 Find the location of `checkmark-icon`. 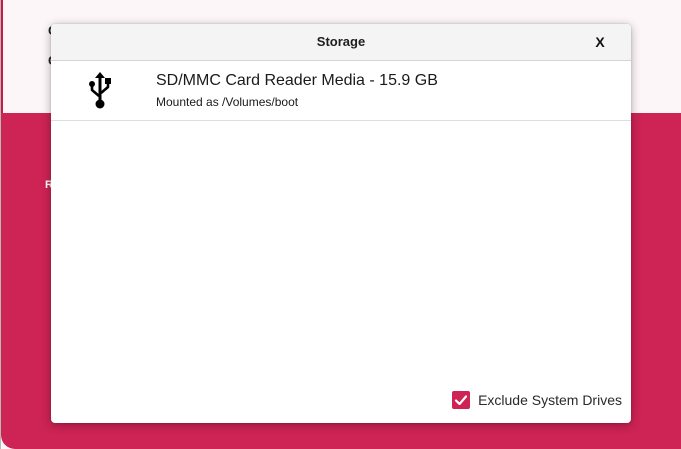

checkmark-icon is located at coordinates (461, 400).